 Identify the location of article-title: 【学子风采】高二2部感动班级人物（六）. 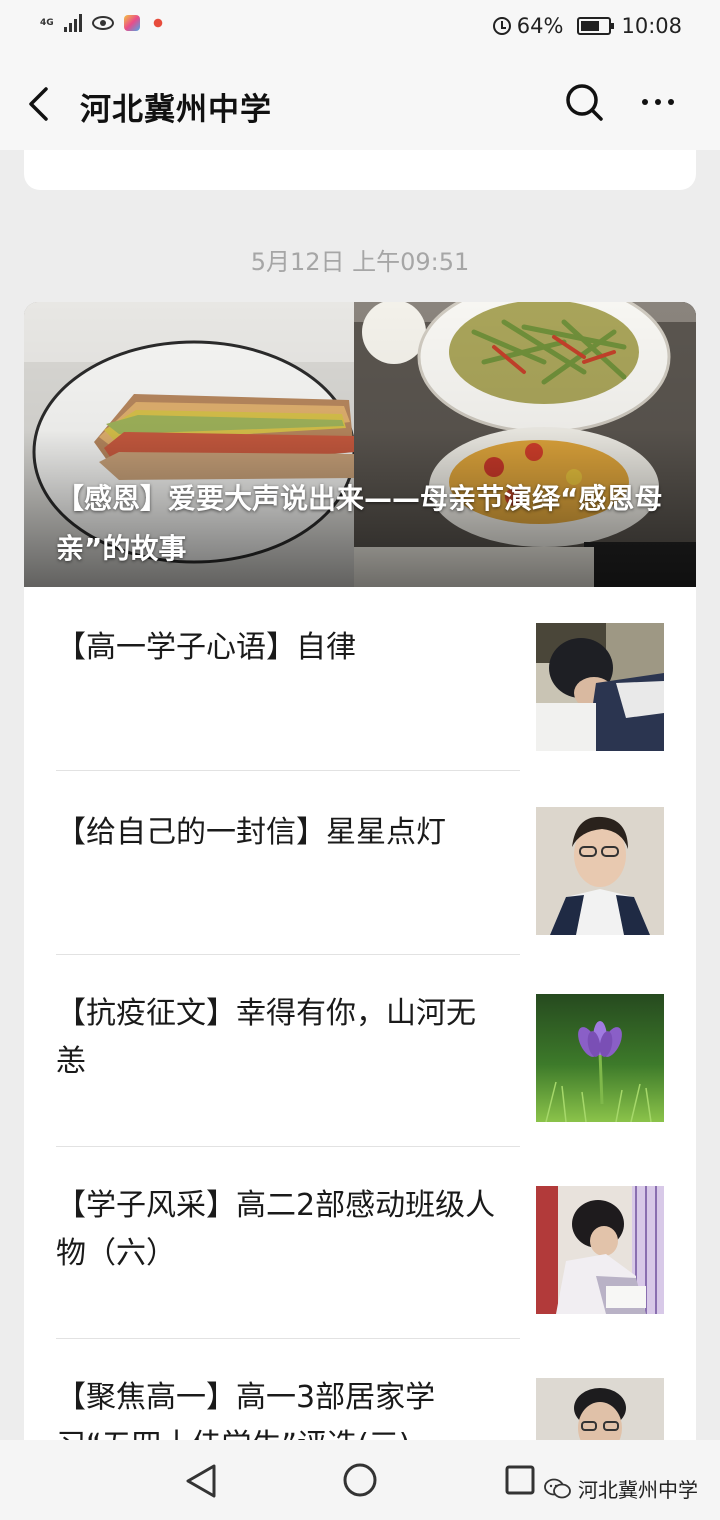
(276, 1229).